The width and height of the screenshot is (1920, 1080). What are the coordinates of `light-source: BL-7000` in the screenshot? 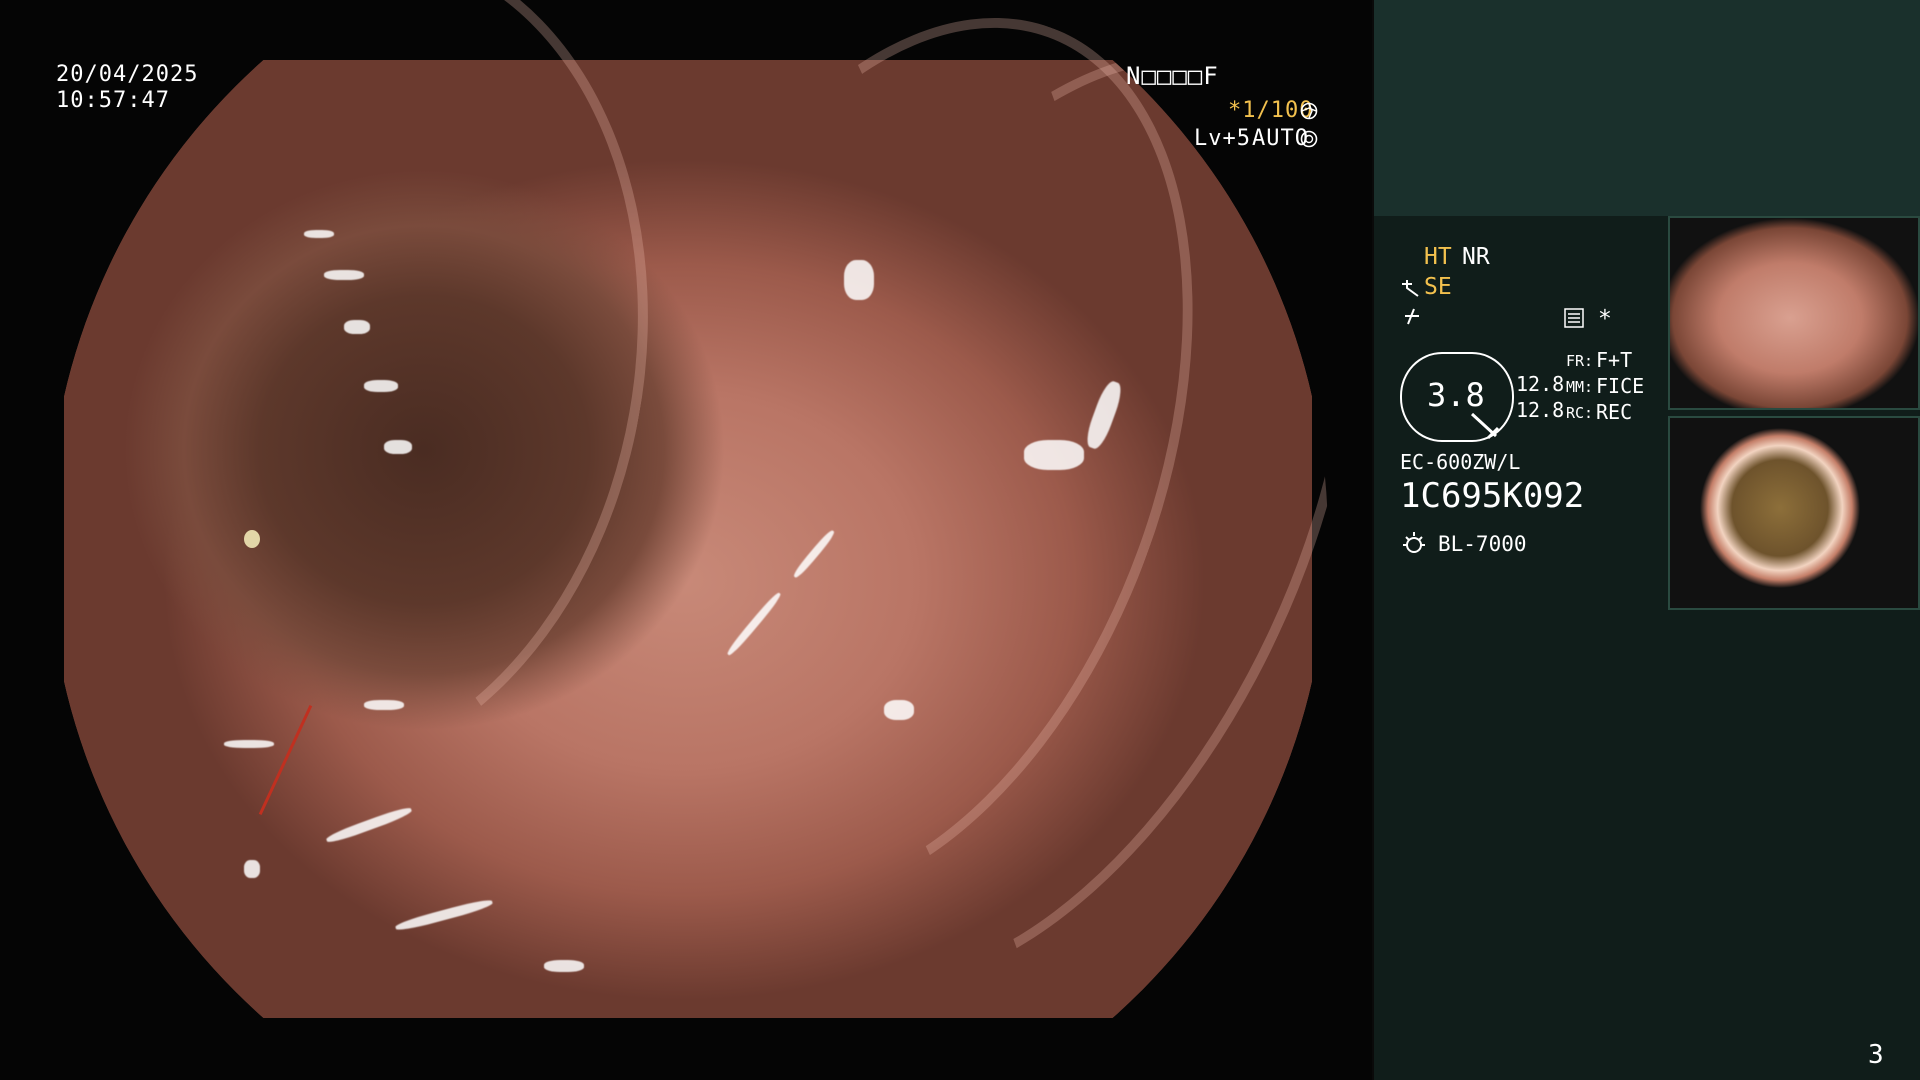 It's located at (1482, 544).